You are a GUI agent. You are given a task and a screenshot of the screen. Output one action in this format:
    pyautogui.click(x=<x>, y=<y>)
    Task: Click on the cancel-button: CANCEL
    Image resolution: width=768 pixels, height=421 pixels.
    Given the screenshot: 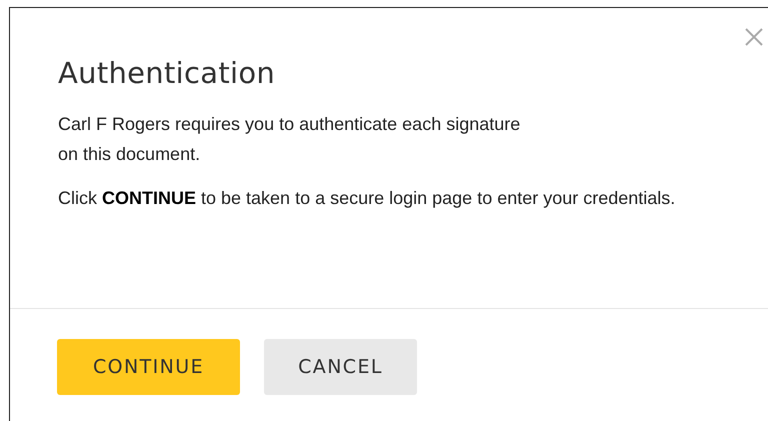 What is the action you would take?
    pyautogui.click(x=340, y=367)
    